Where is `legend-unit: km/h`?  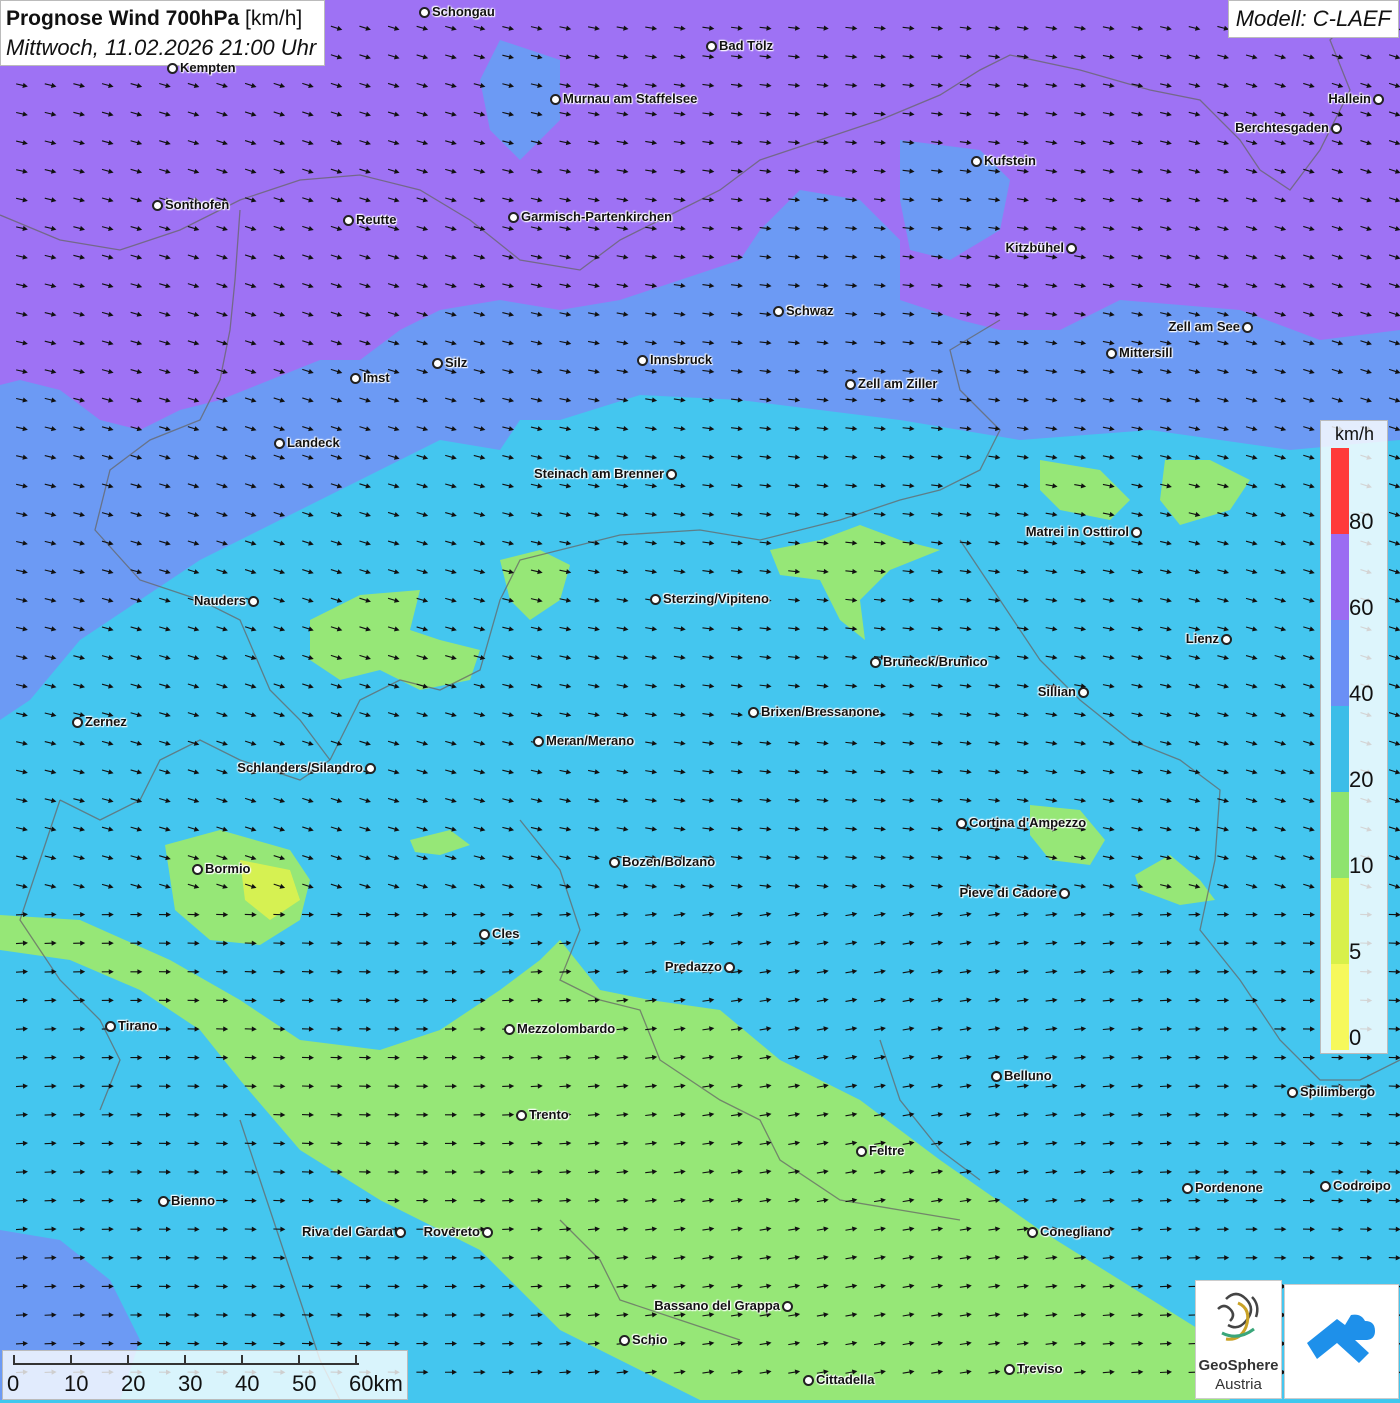
legend-unit: km/h is located at coordinates (1354, 434).